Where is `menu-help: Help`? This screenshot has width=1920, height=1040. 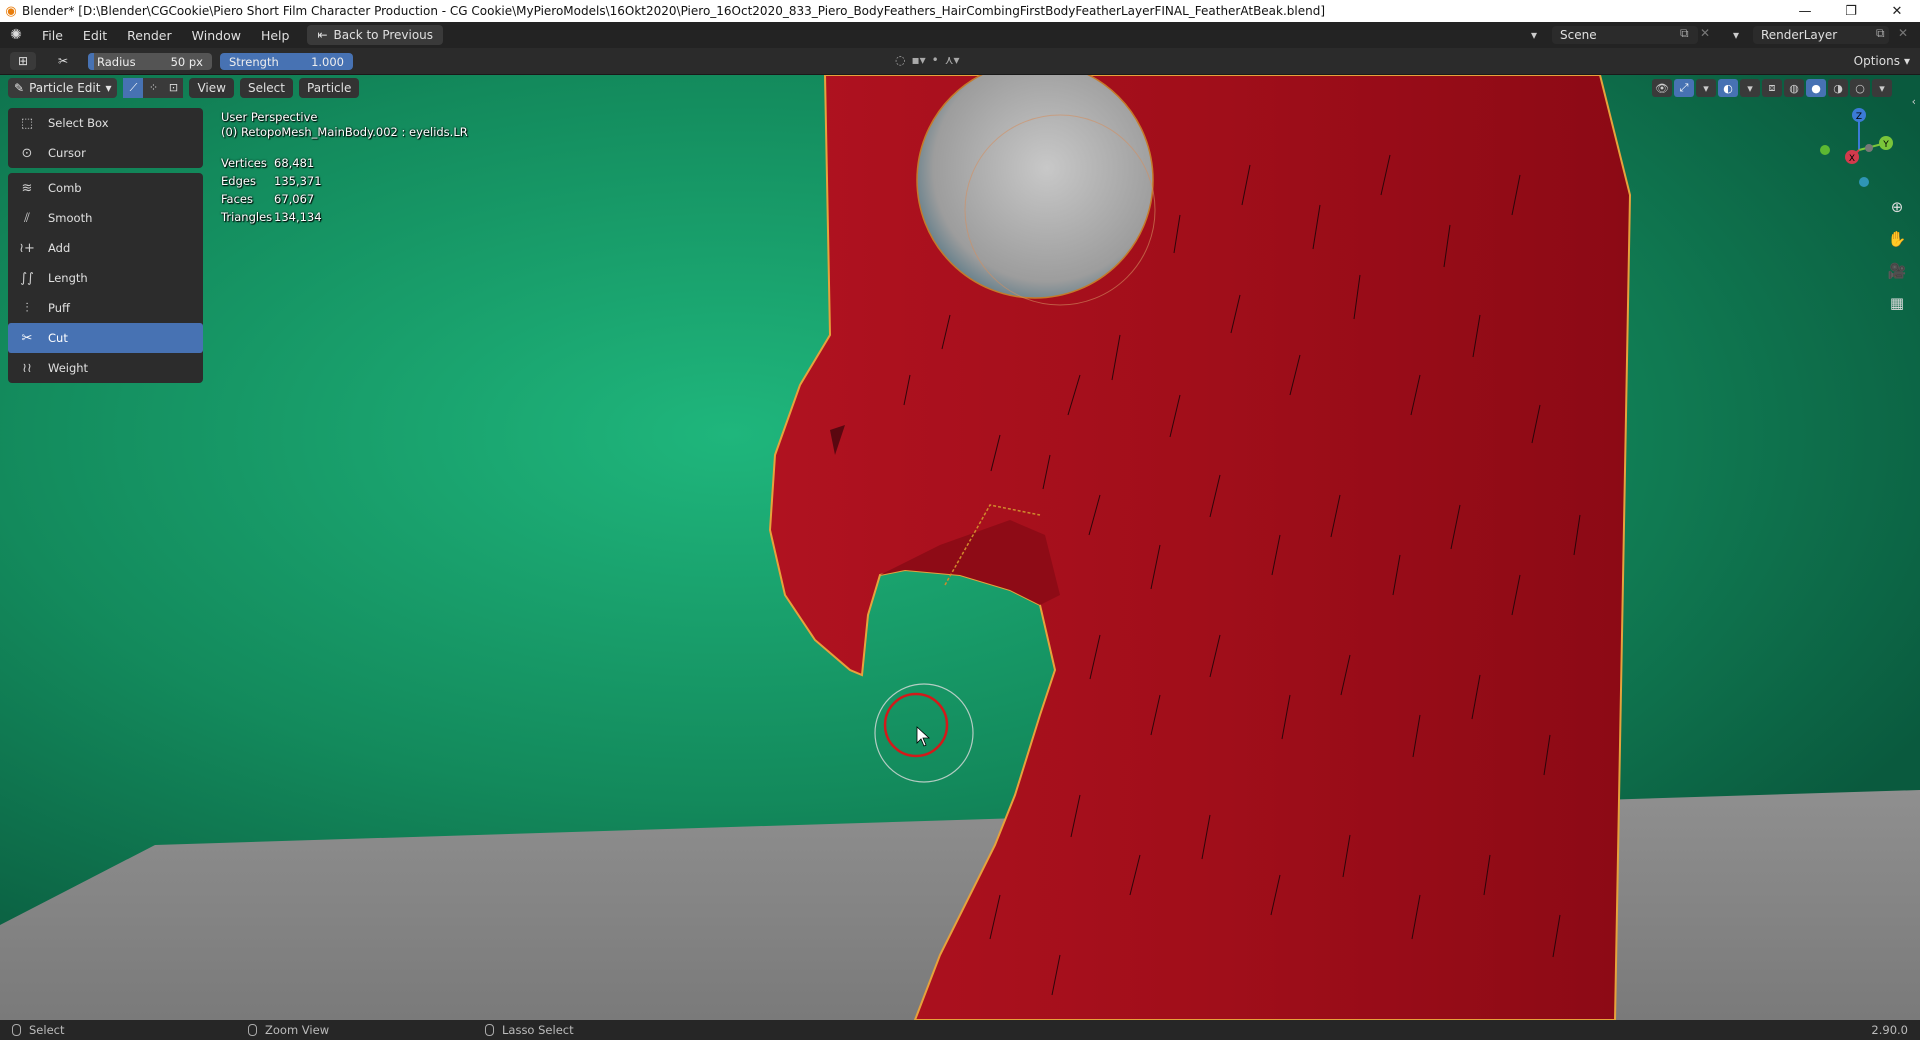 menu-help: Help is located at coordinates (275, 35).